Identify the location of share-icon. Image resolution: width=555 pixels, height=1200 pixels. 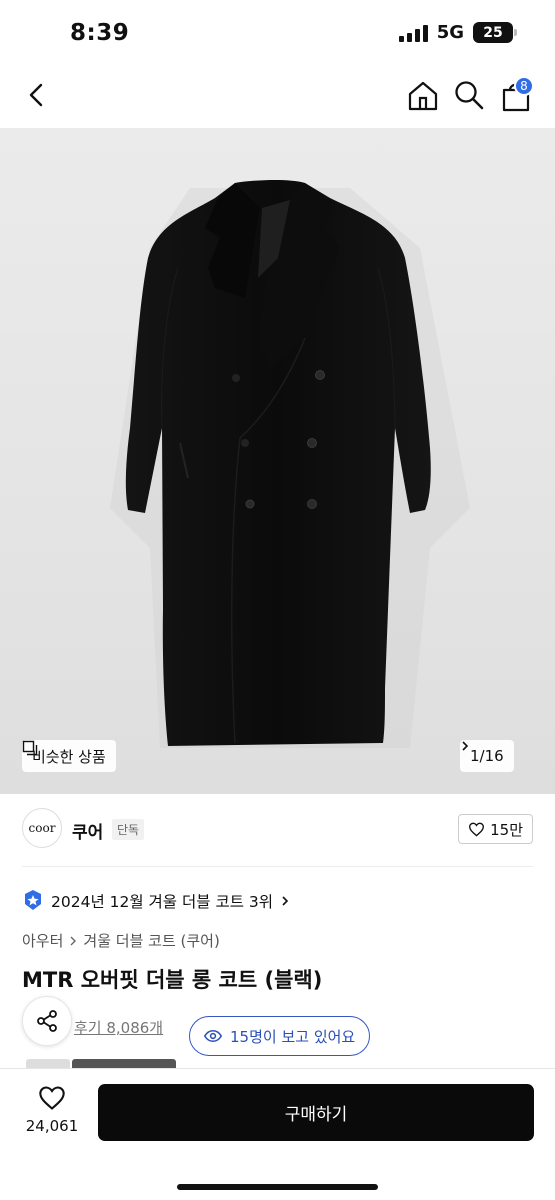
(47, 1021).